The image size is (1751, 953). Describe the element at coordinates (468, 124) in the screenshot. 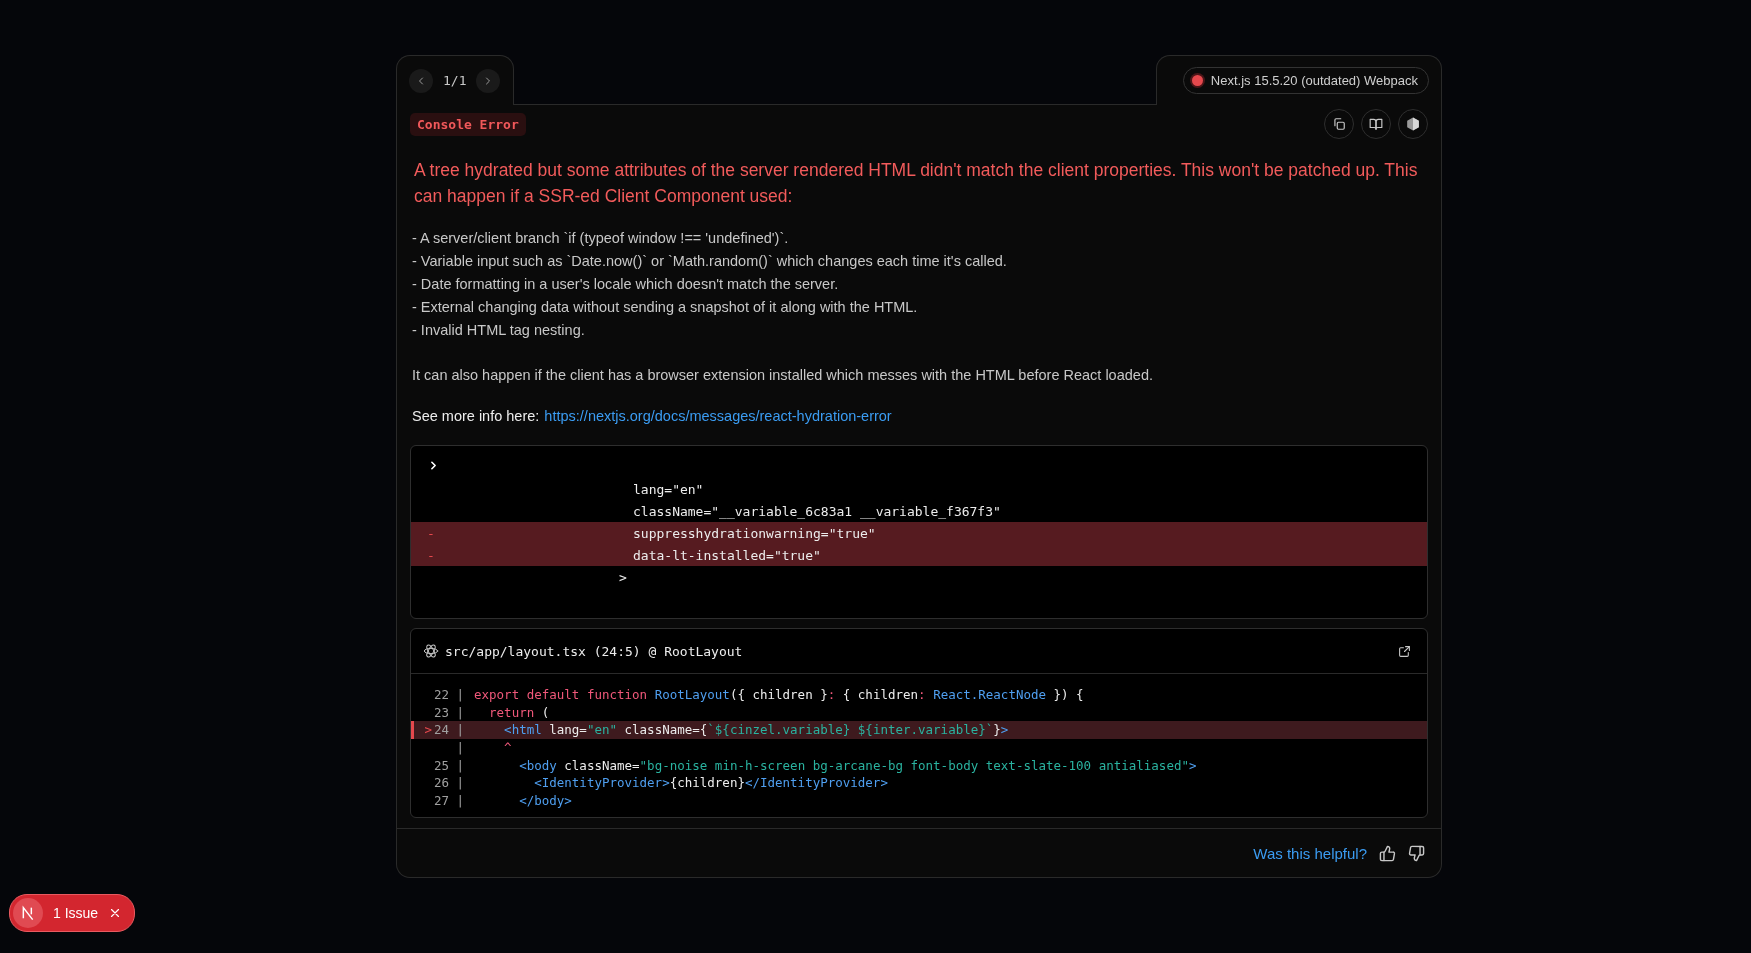

I see `error-type-label: Console Error` at that location.